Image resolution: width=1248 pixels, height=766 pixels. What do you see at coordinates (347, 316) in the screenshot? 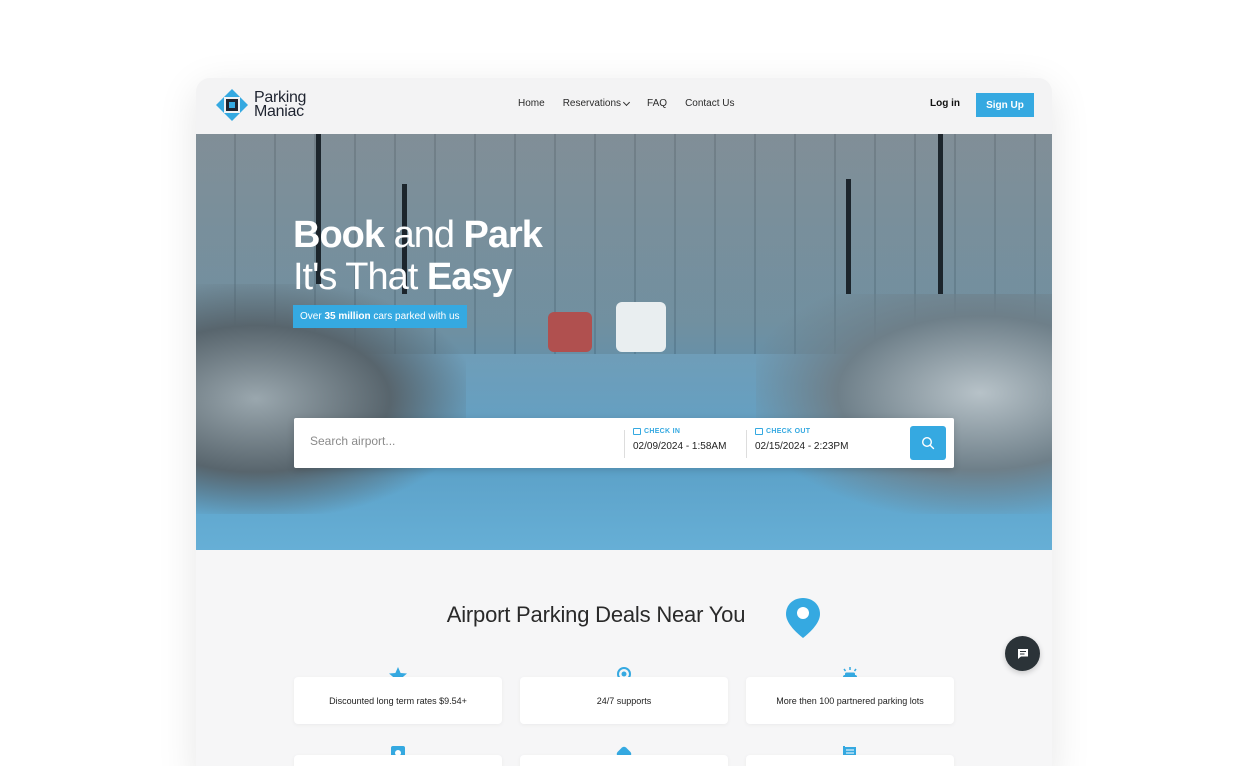
I see `badge-count: 35 million` at bounding box center [347, 316].